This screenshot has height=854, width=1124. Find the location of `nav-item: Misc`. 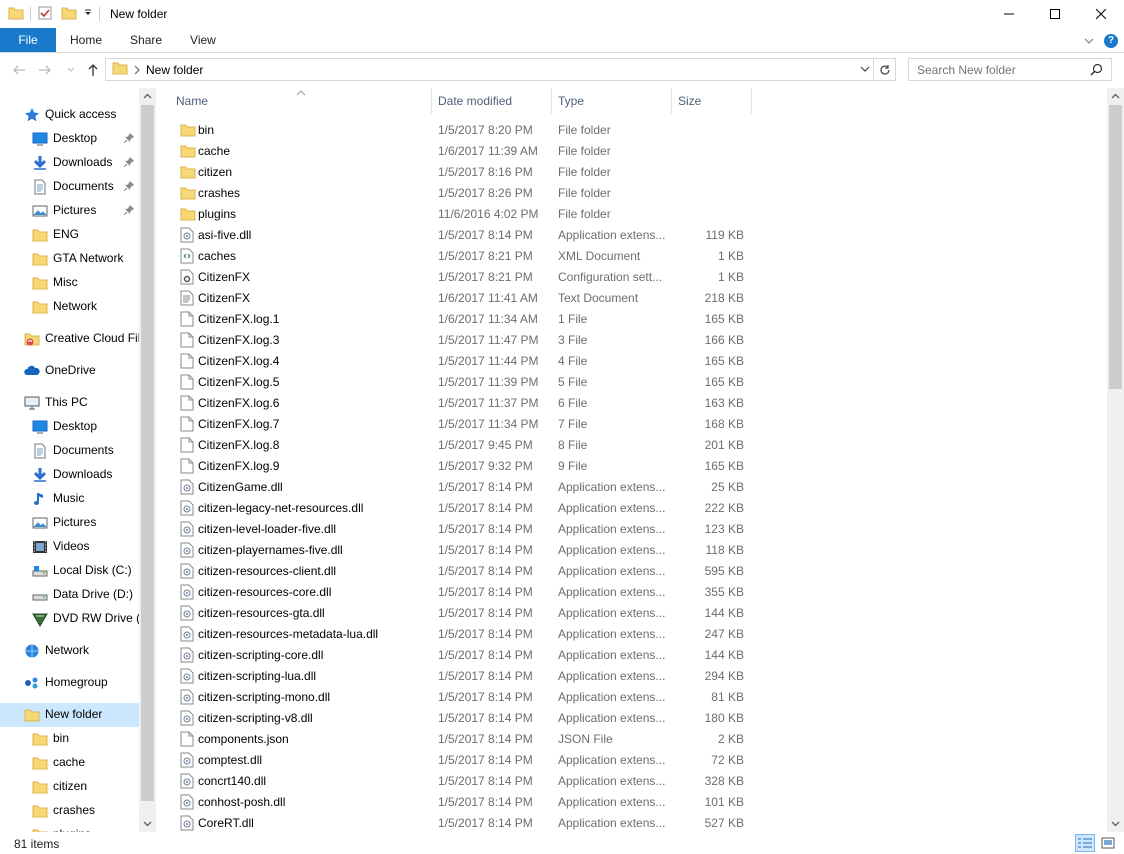

nav-item: Misc is located at coordinates (69, 283).